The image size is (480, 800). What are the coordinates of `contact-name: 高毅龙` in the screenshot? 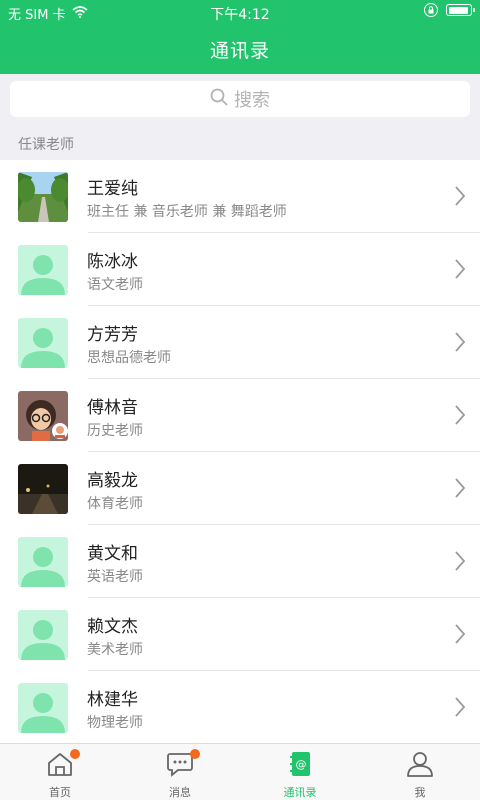 It's located at (112, 481).